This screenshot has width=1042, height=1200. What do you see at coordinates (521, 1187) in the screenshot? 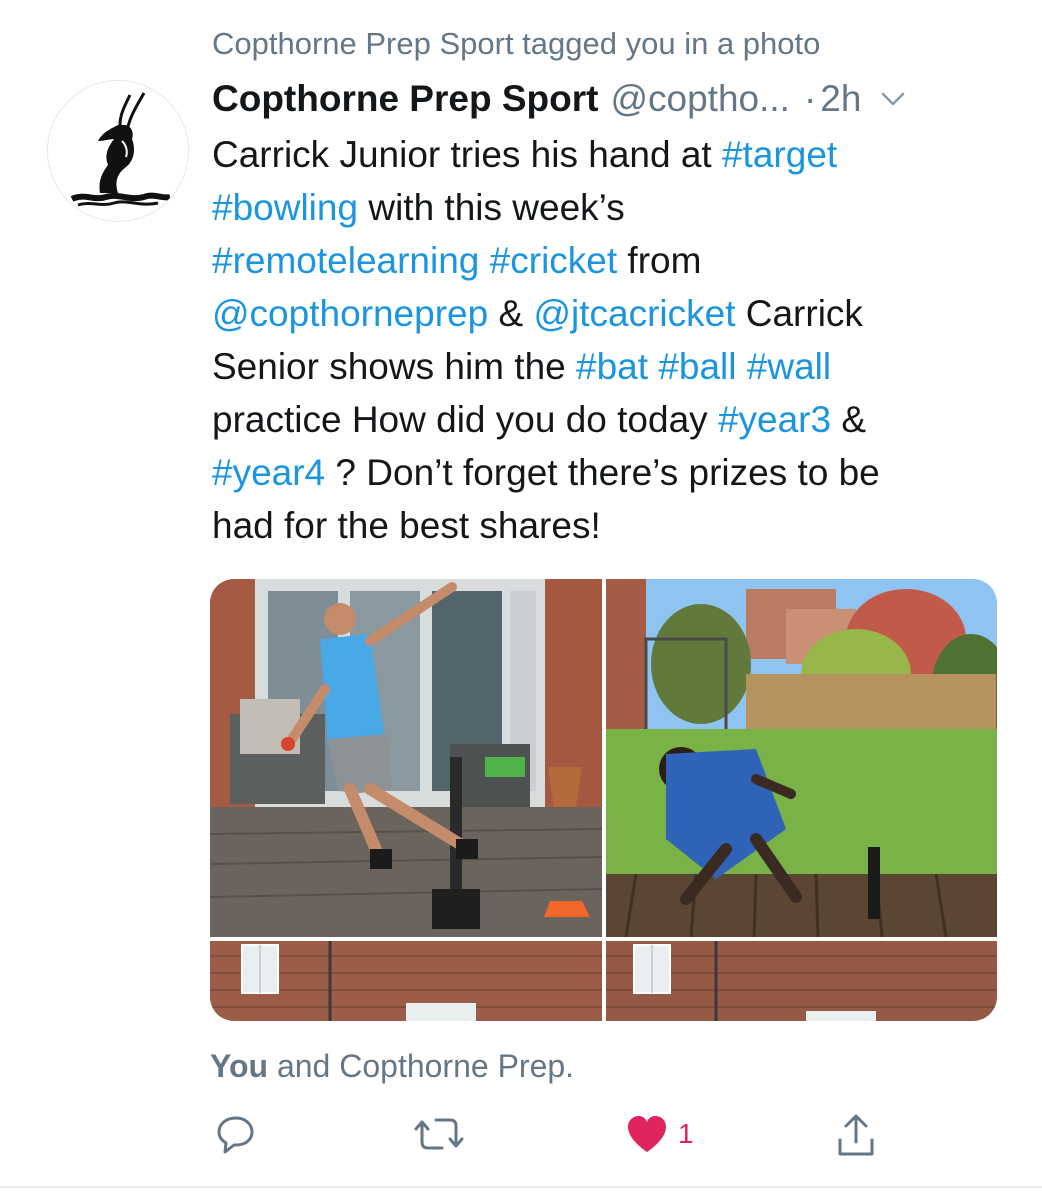
I see `divider` at bounding box center [521, 1187].